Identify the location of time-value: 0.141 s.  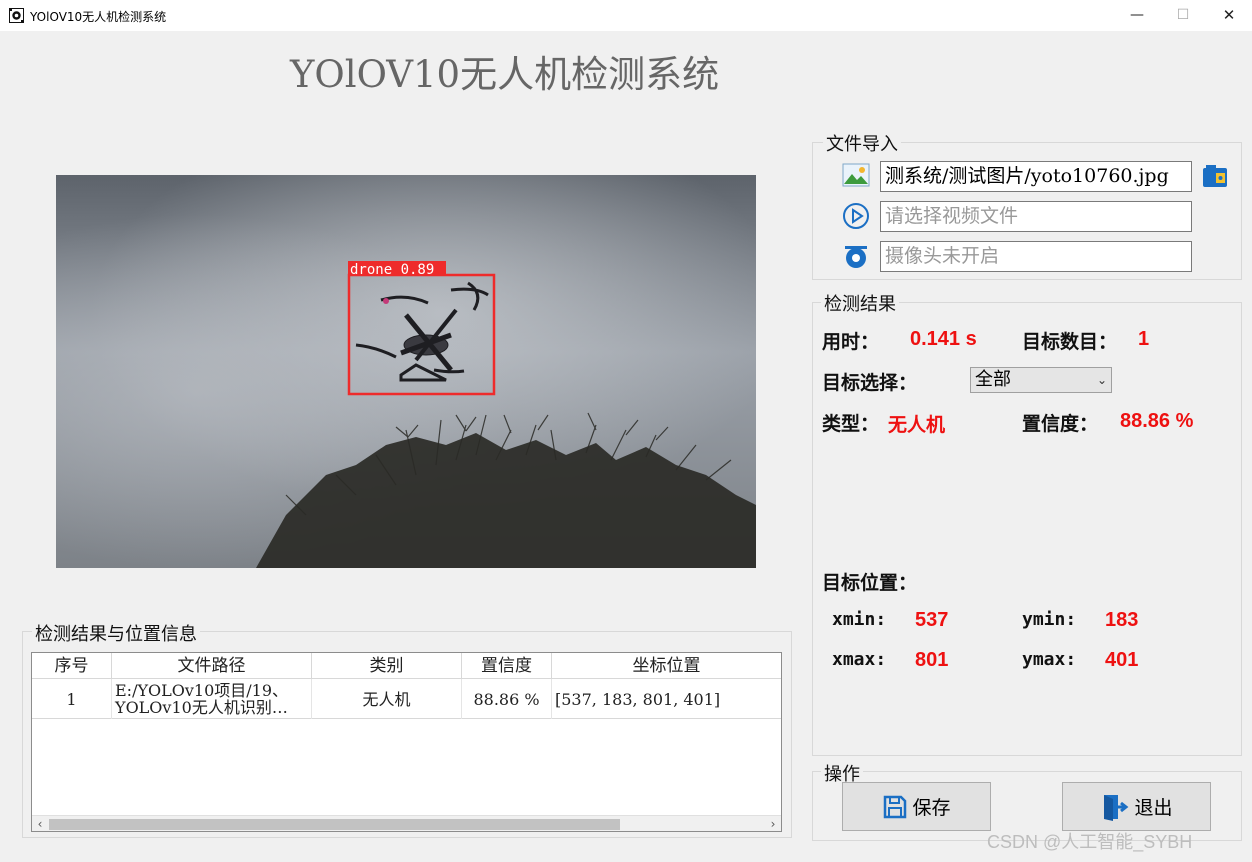
(943, 339).